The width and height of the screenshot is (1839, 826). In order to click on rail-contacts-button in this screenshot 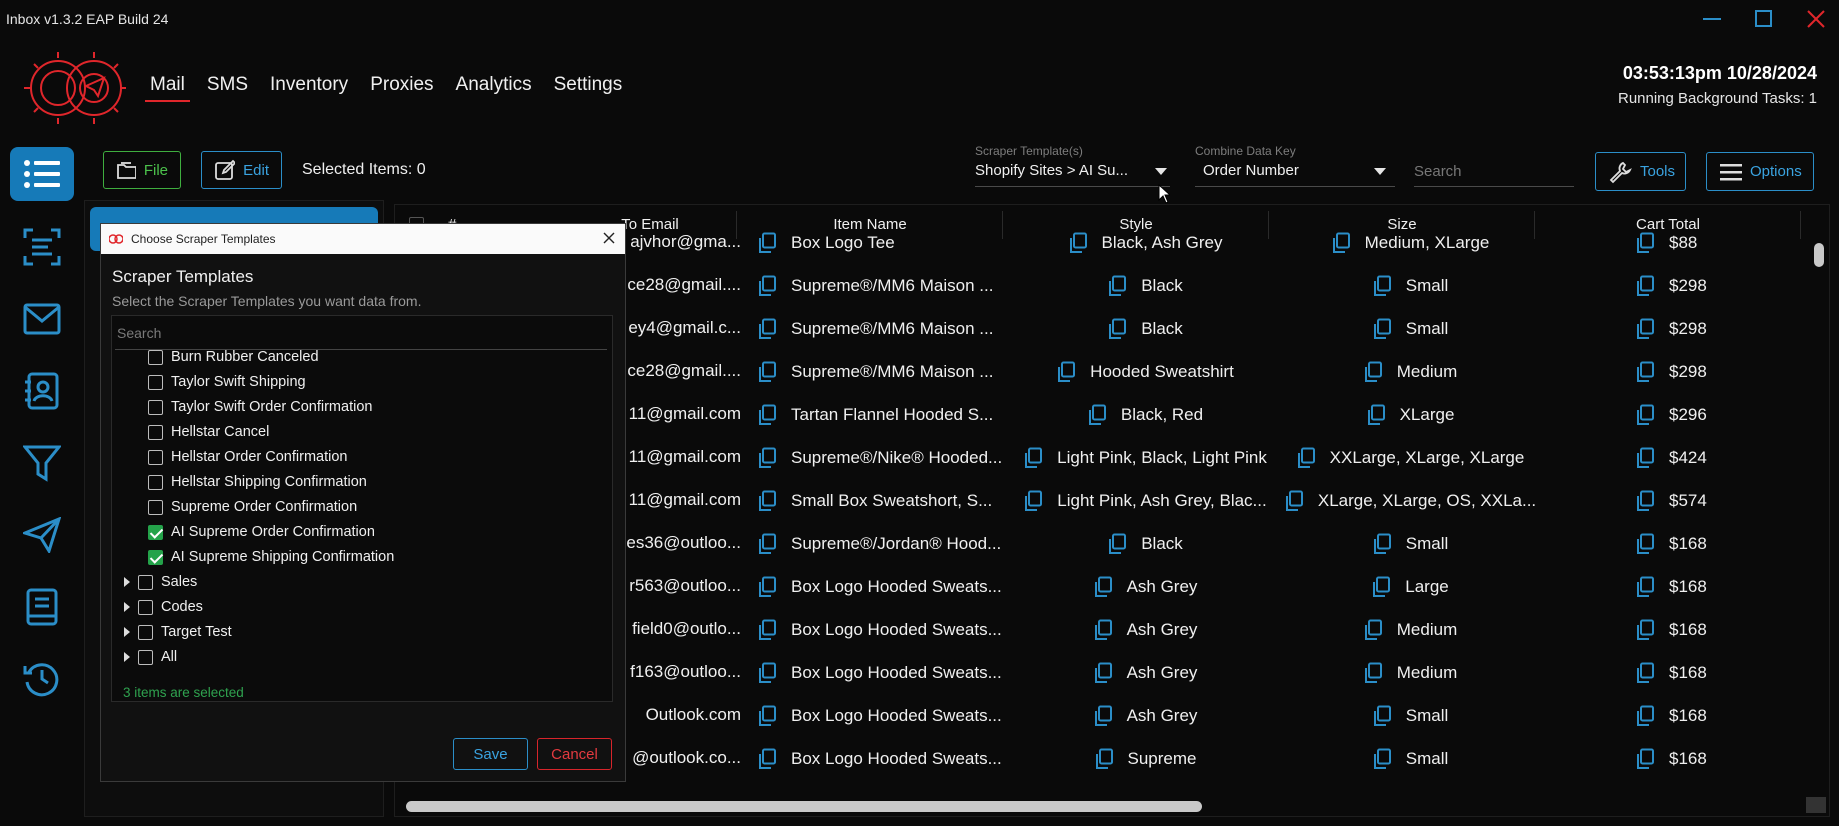, I will do `click(42, 391)`.